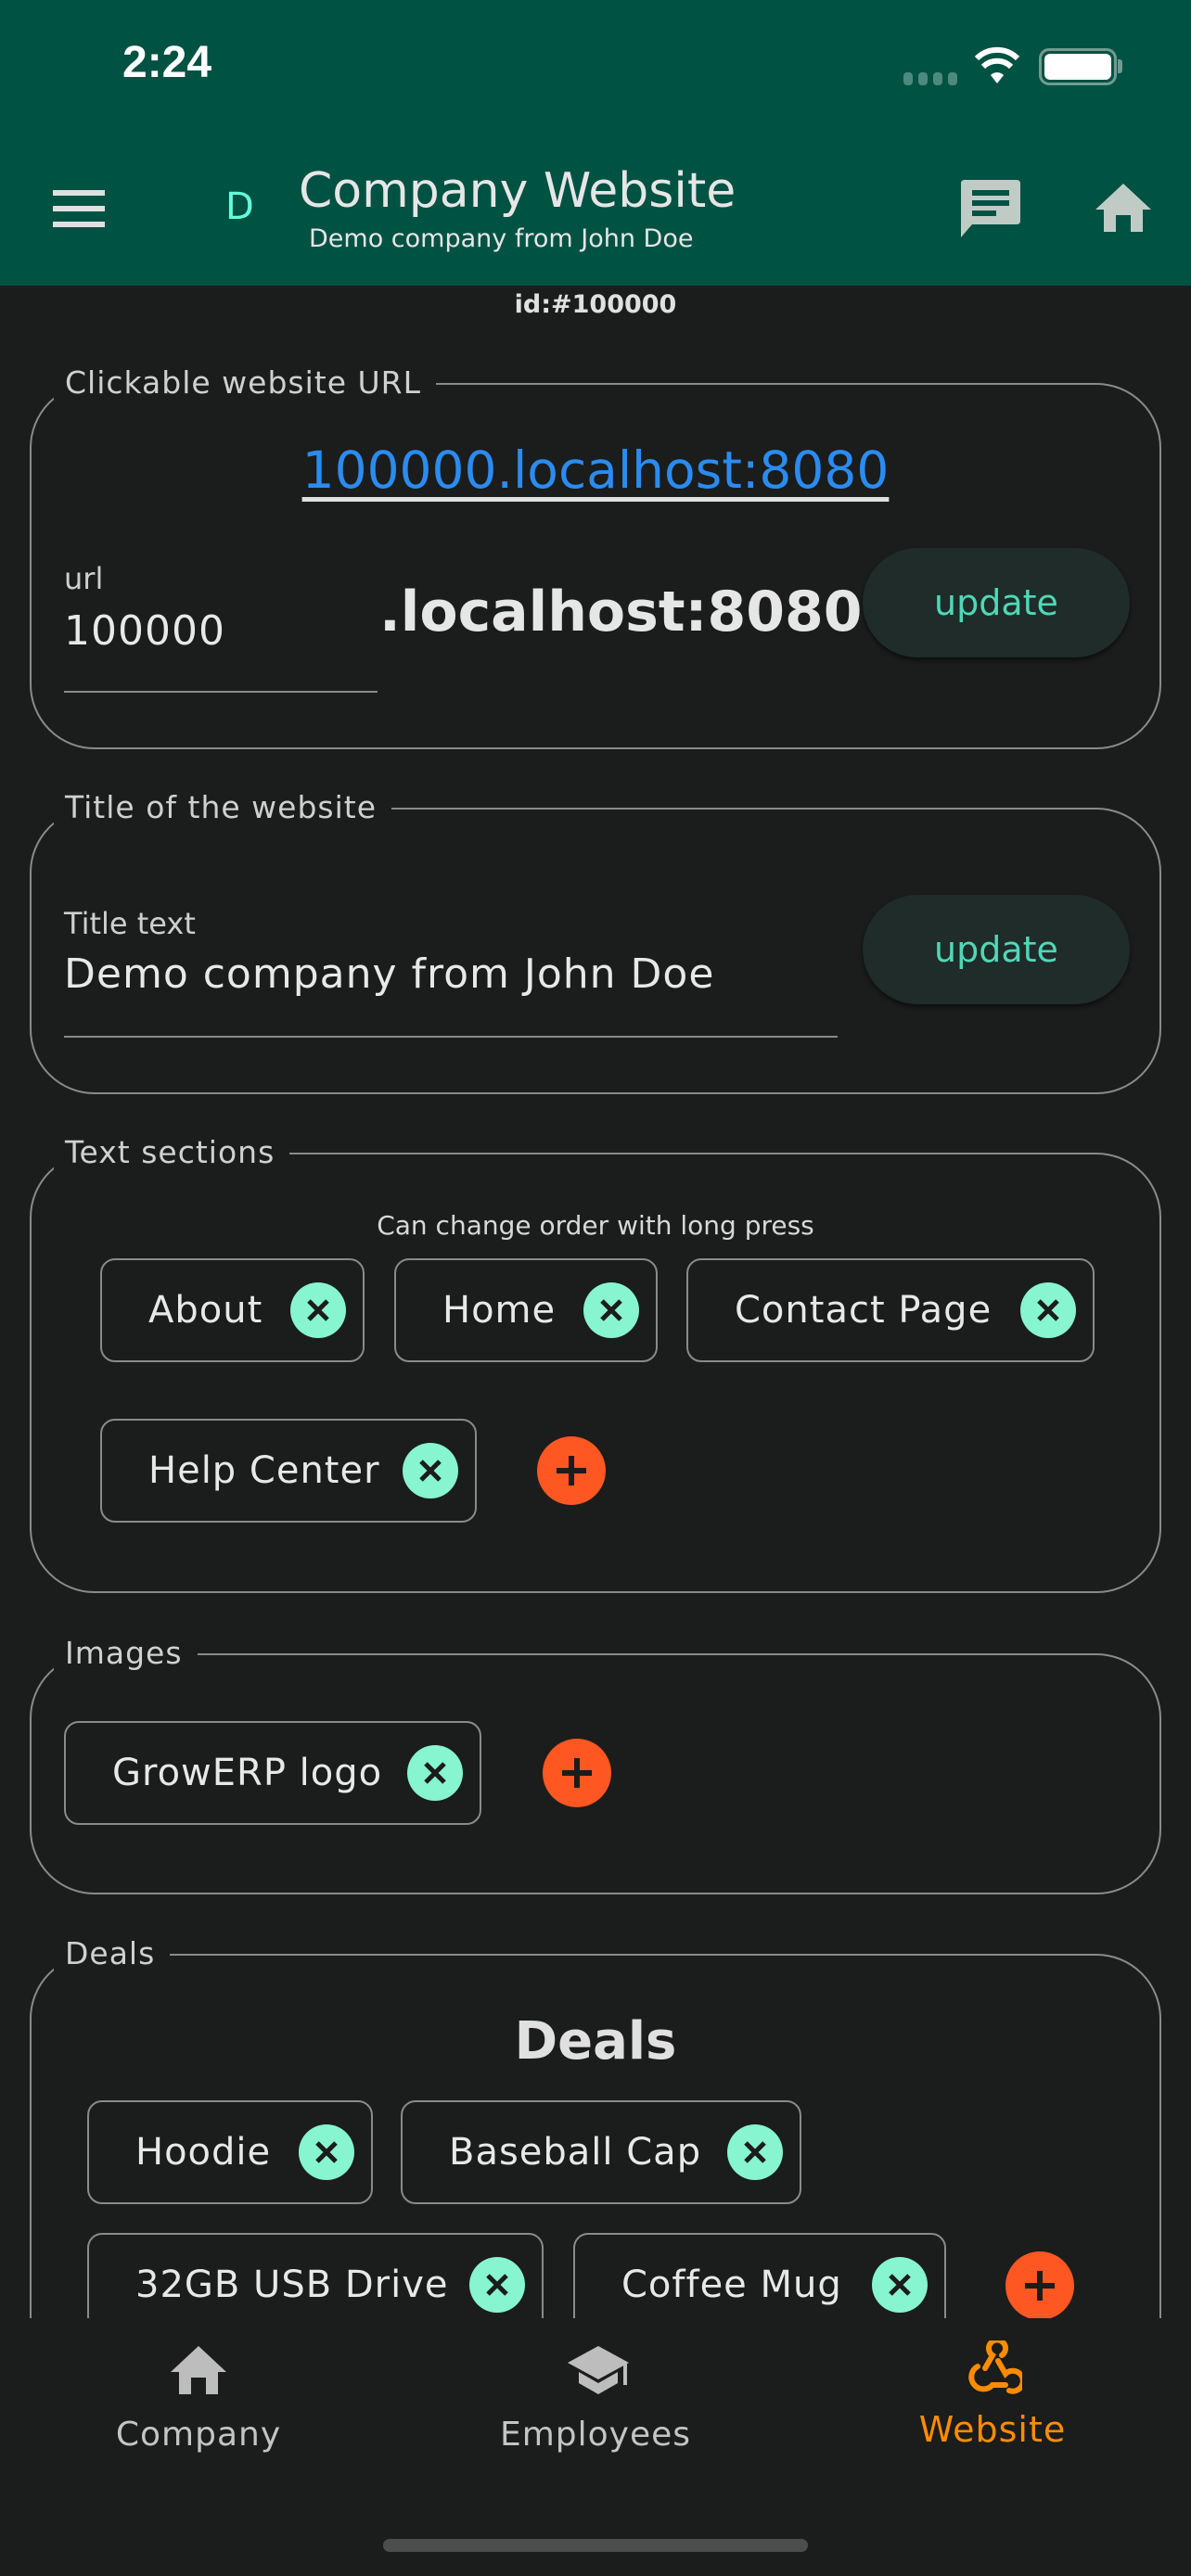 The image size is (1191, 2576). I want to click on chip-growerp-logo: GrowERP logo, so click(272, 1773).